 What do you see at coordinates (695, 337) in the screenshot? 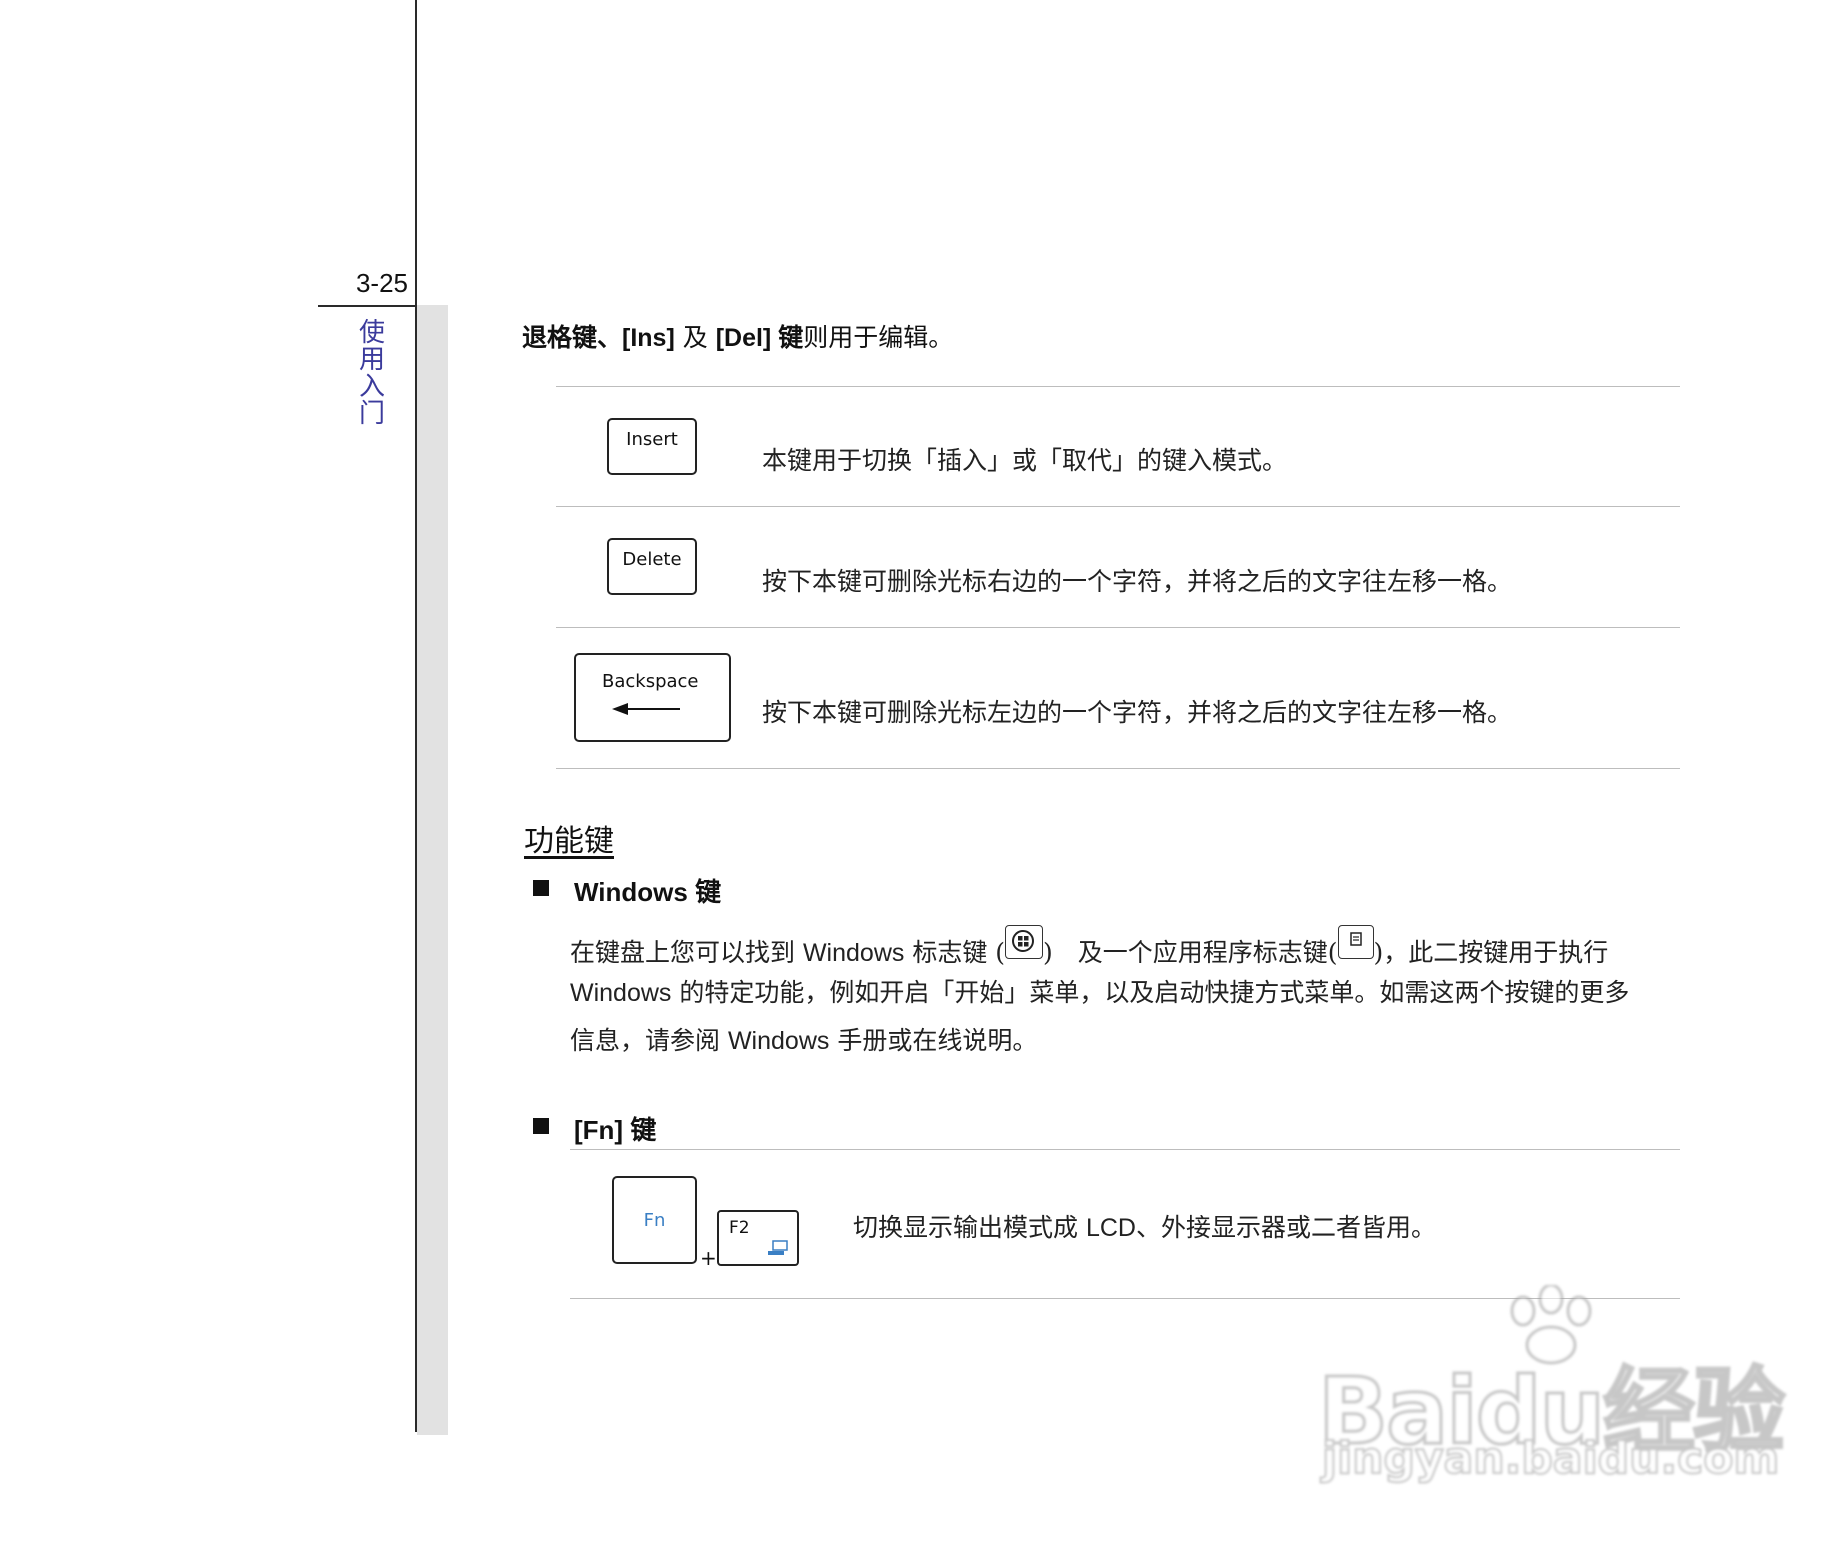
I see `intro-and: 及` at bounding box center [695, 337].